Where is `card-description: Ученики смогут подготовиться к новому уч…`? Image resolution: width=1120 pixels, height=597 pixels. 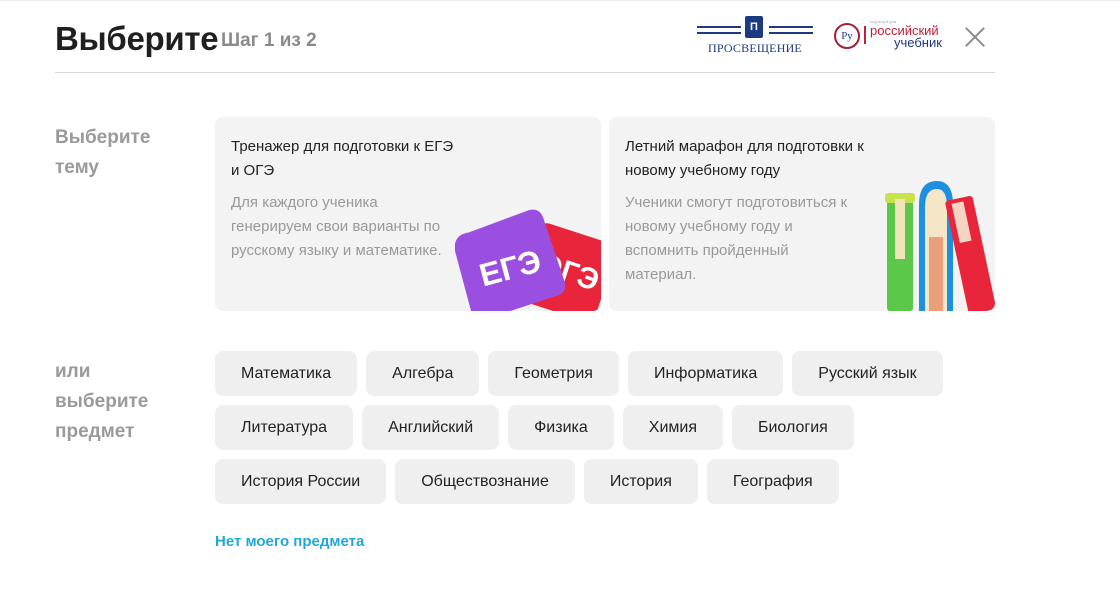
card-description: Ученики смогут подготовиться к новому уч… is located at coordinates (736, 238).